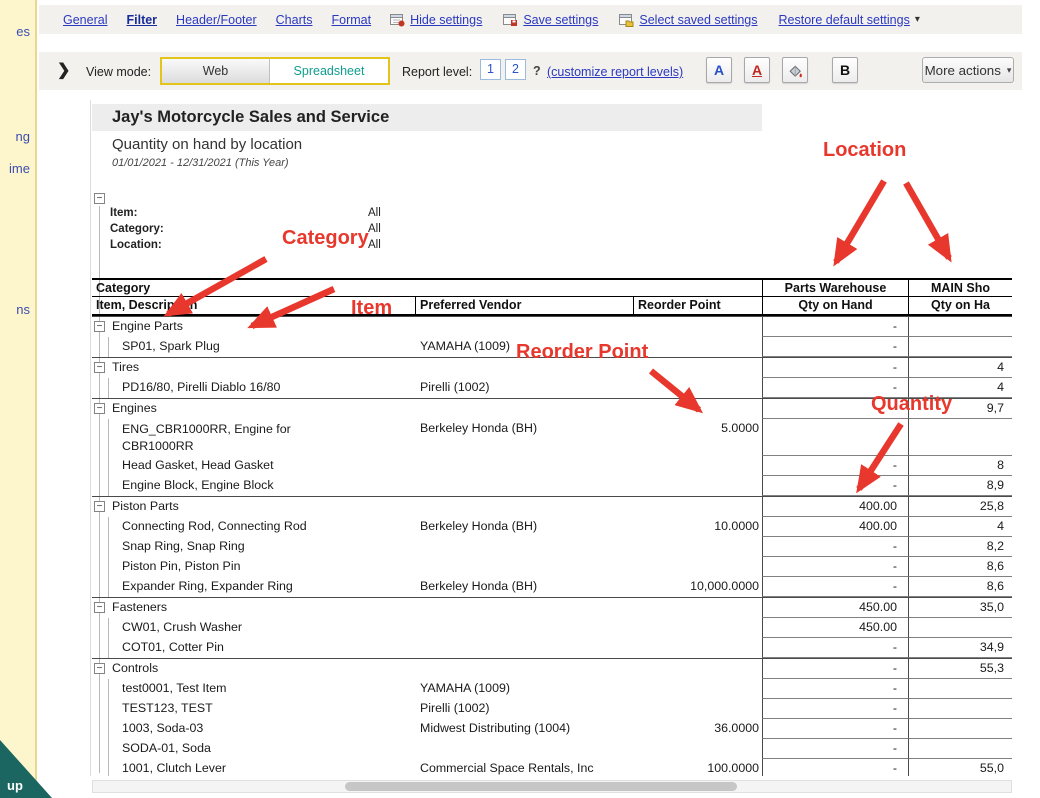  Describe the element at coordinates (698, 20) in the screenshot. I see `select-saved-settings-link: Select saved settings` at that location.